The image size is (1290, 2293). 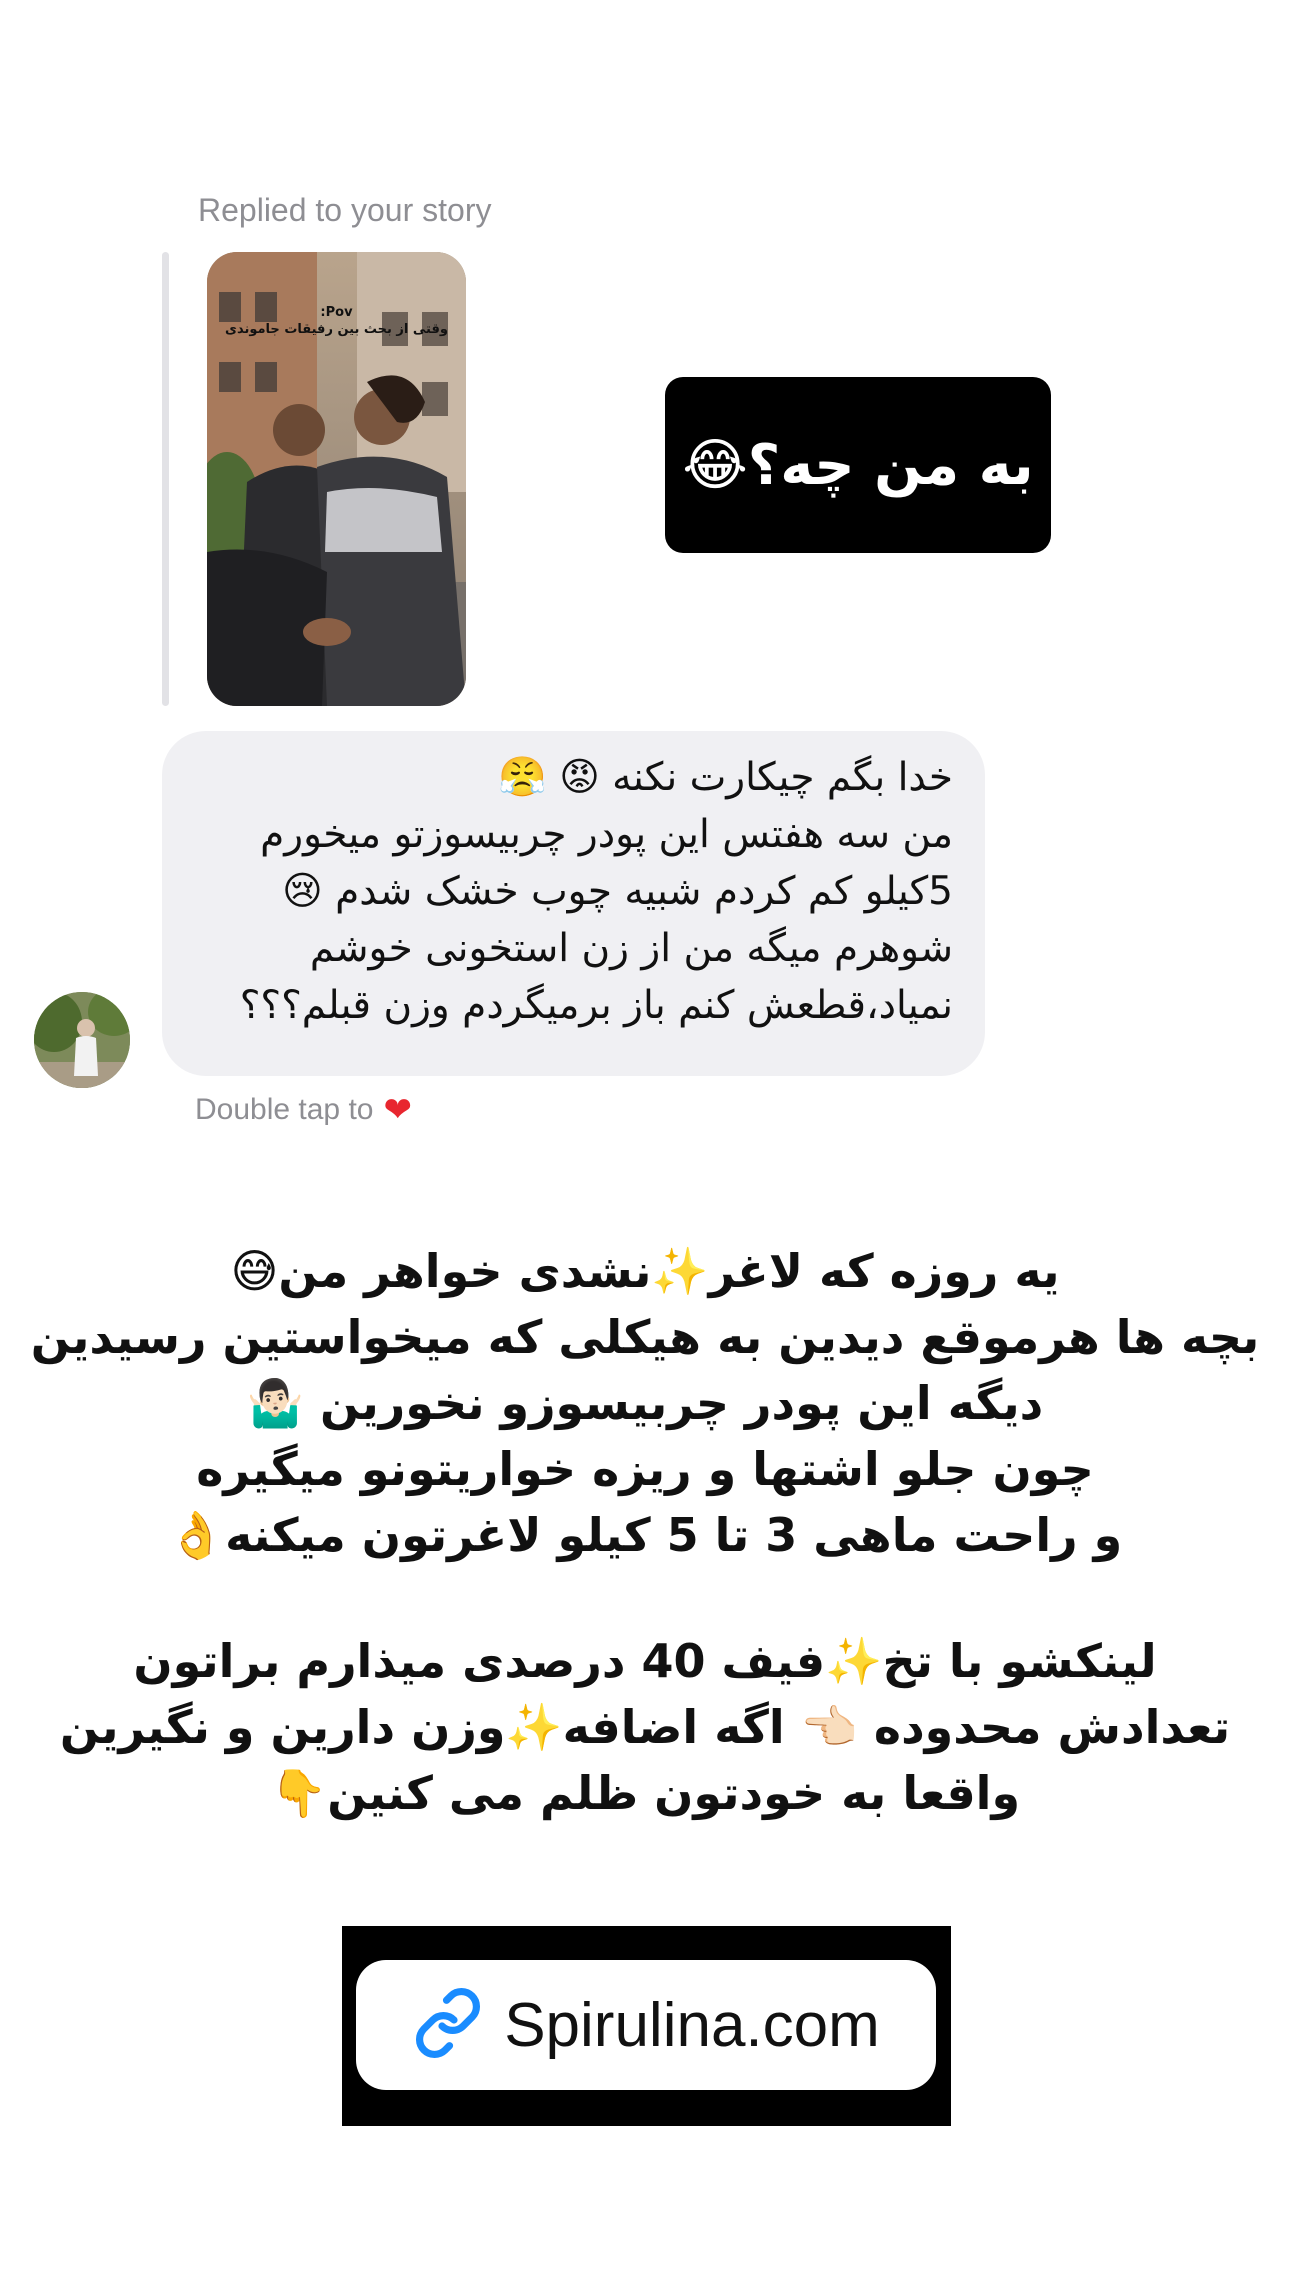 I want to click on double-tap-hint: Double tap to ❤, so click(x=303, y=1110).